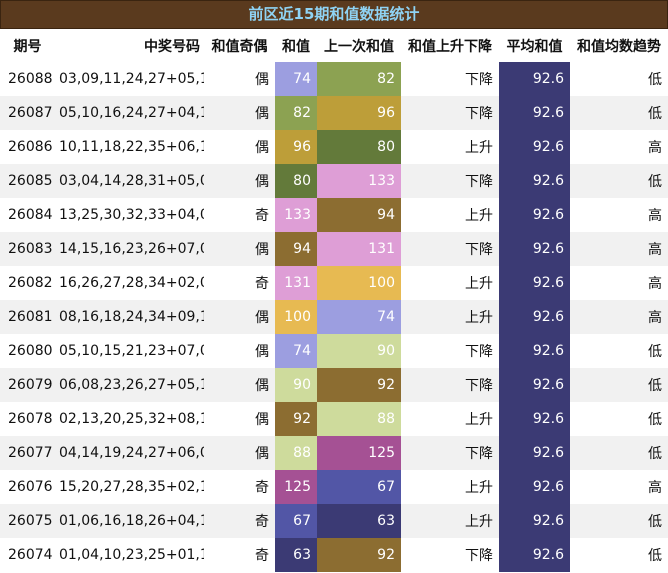  I want to click on sum-cell: 88, so click(296, 453).